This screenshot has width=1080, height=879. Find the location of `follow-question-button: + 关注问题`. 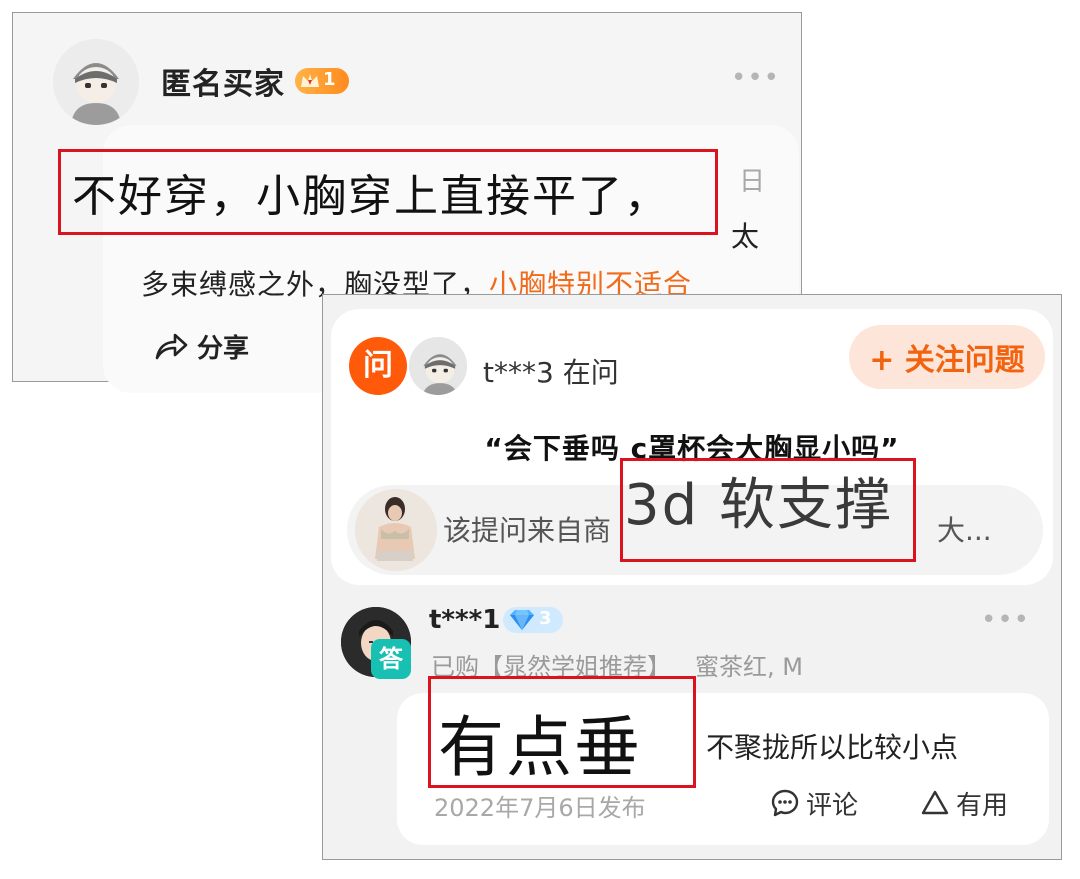

follow-question-button: + 关注问题 is located at coordinates (947, 357).